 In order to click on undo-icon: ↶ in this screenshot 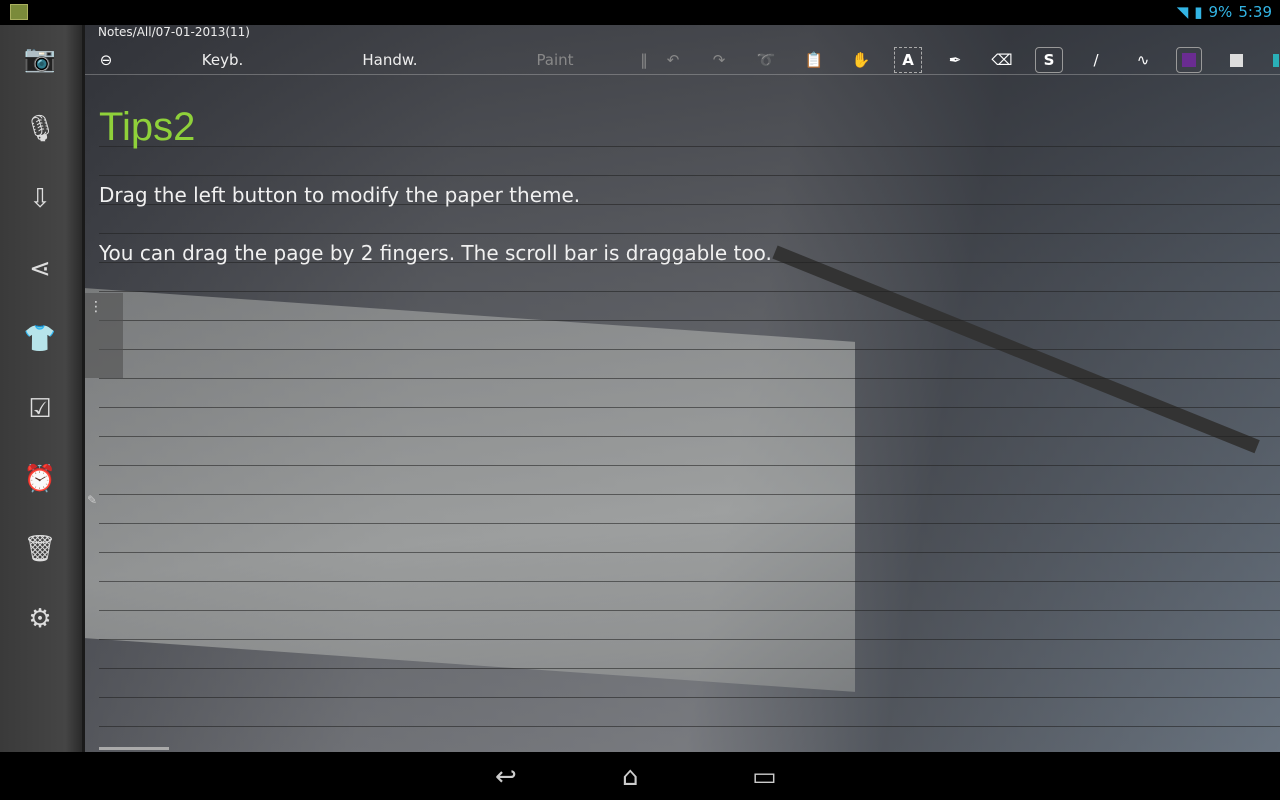, I will do `click(673, 60)`.